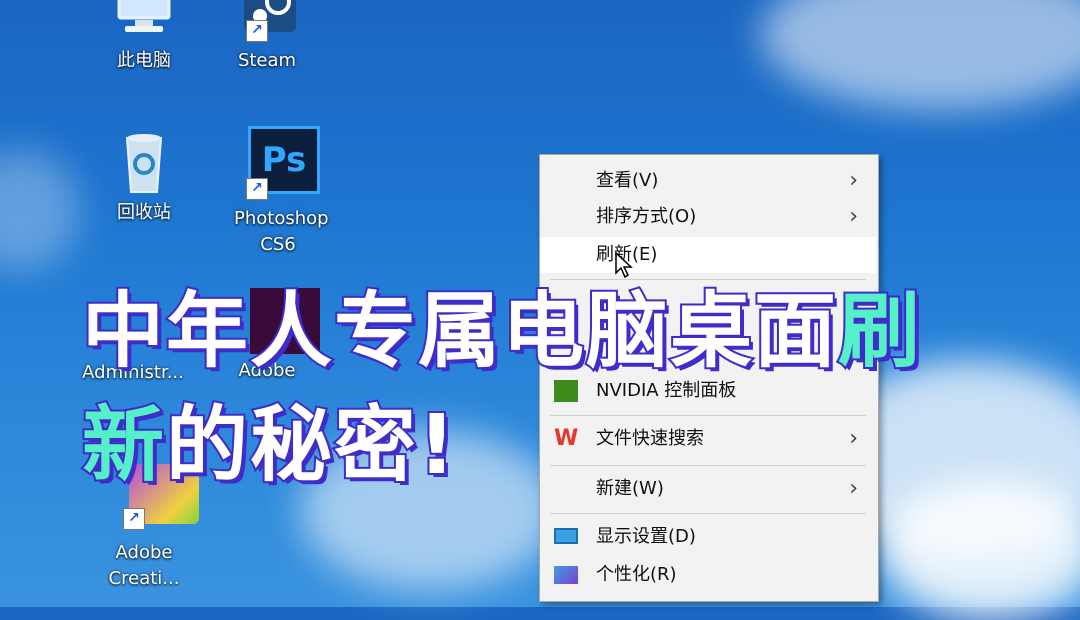 Image resolution: width=1080 pixels, height=620 pixels. Describe the element at coordinates (650, 438) in the screenshot. I see `menu-item-label: 文件快速搜索` at that location.